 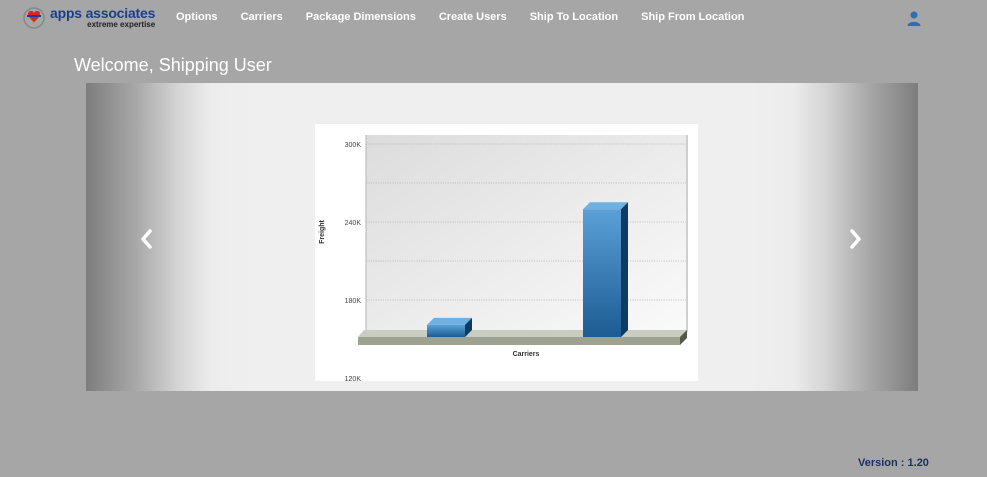 I want to click on user-icon, so click(x=914, y=18).